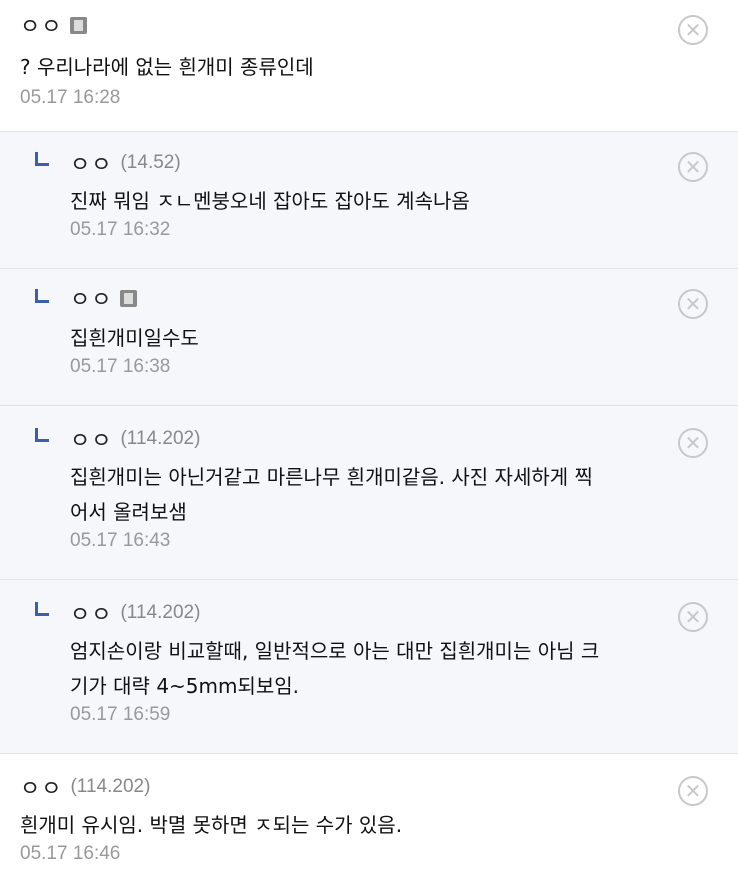 The height and width of the screenshot is (884, 738). Describe the element at coordinates (150, 162) in the screenshot. I see `comment-ip: (14.52)` at that location.